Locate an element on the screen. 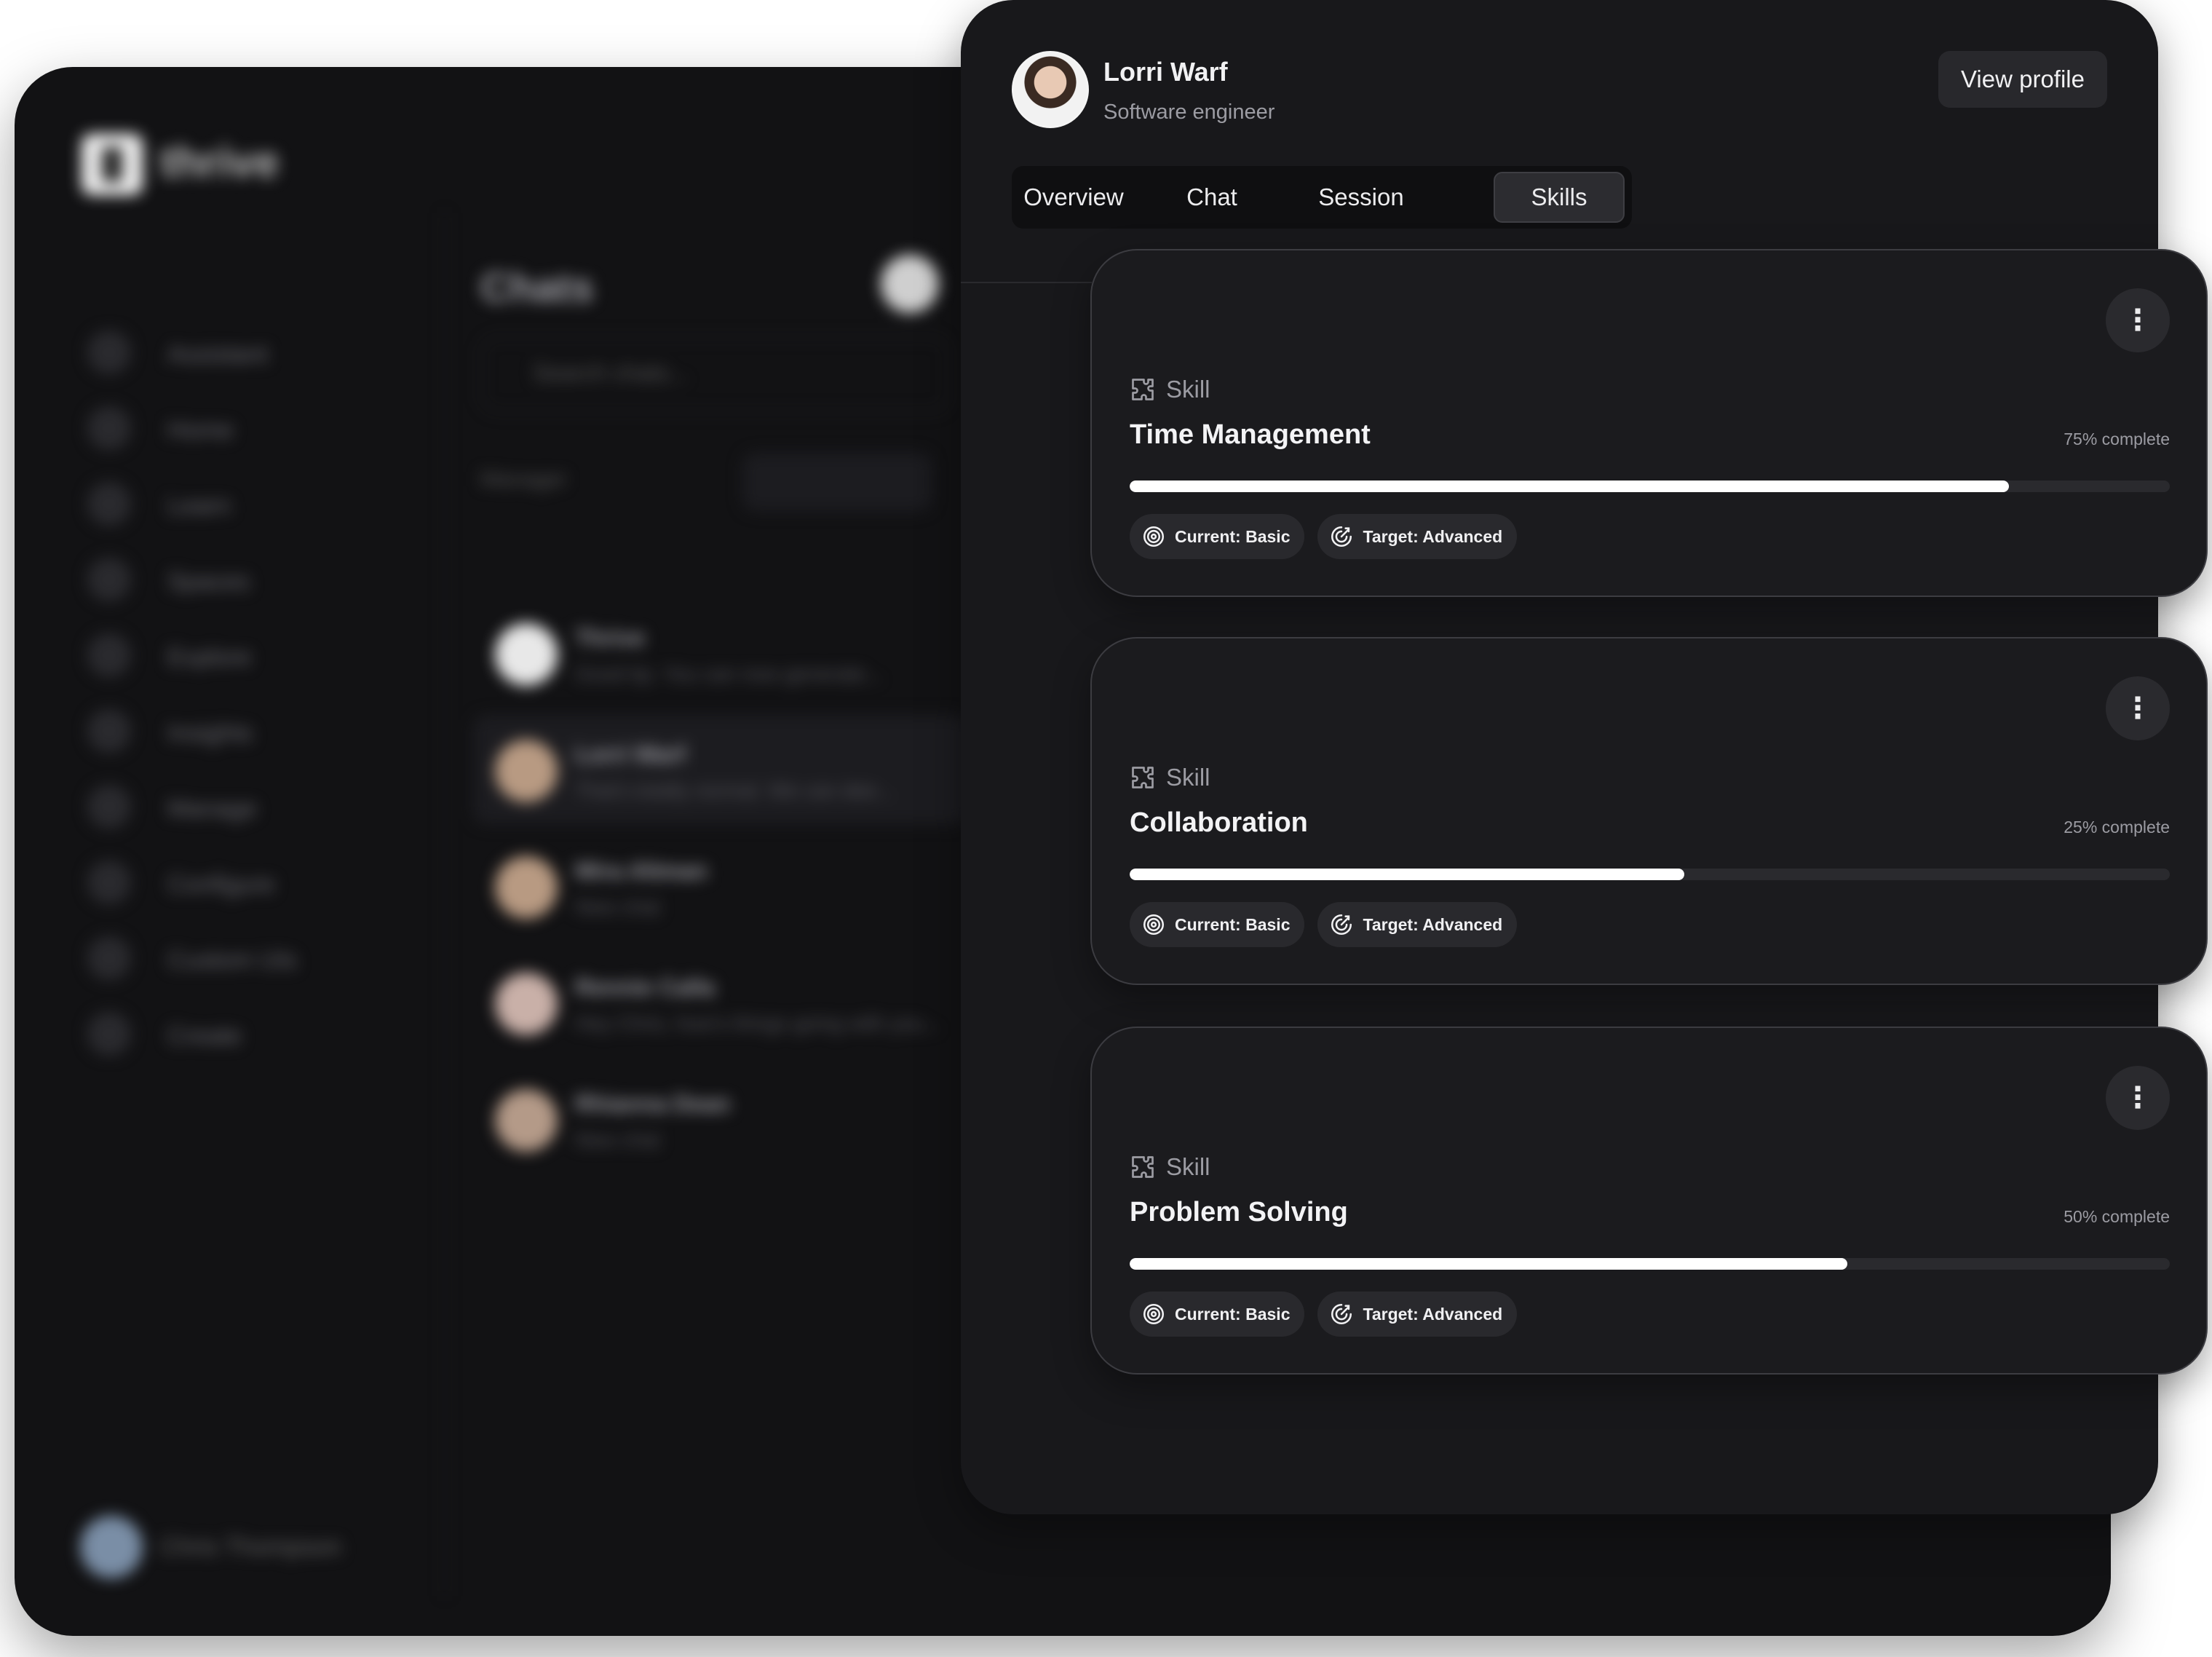 This screenshot has height=1657, width=2212. profile-avatar is located at coordinates (1050, 89).